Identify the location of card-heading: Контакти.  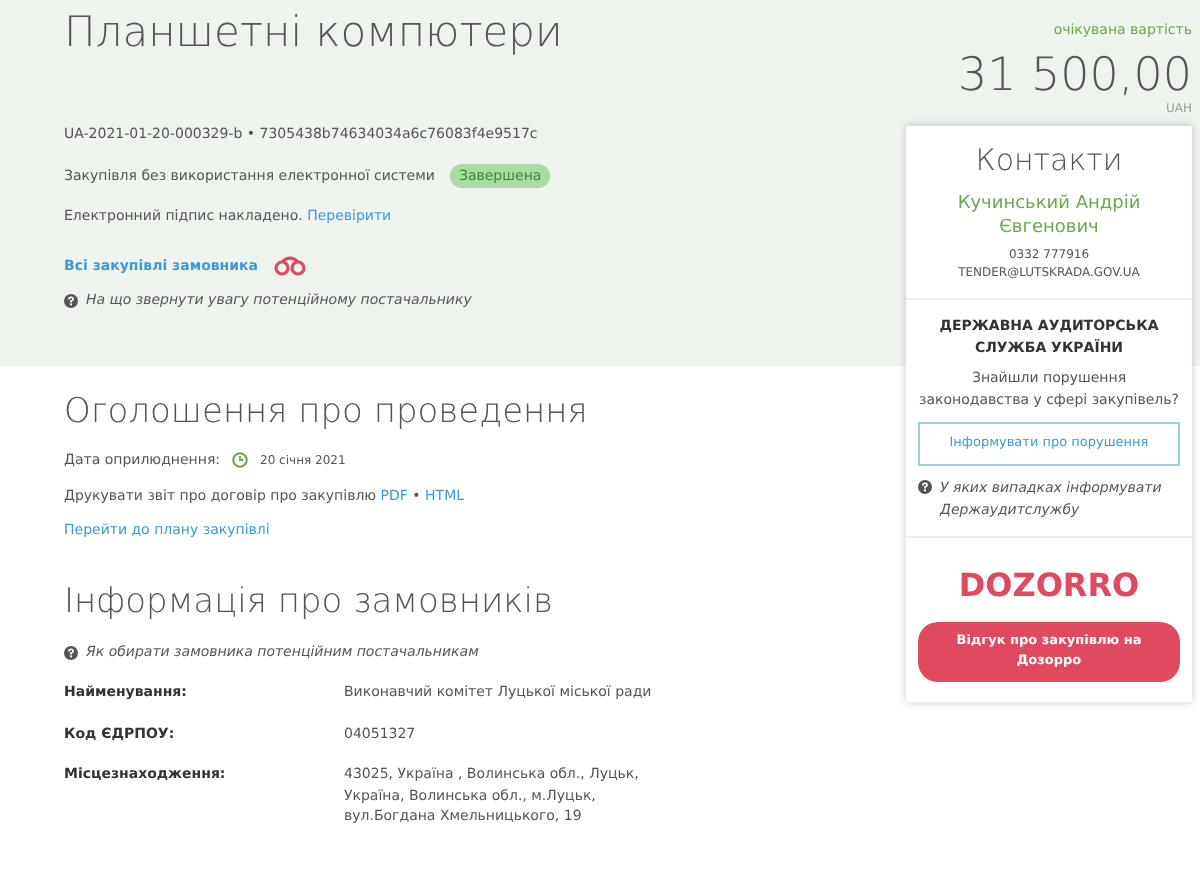
(1049, 160).